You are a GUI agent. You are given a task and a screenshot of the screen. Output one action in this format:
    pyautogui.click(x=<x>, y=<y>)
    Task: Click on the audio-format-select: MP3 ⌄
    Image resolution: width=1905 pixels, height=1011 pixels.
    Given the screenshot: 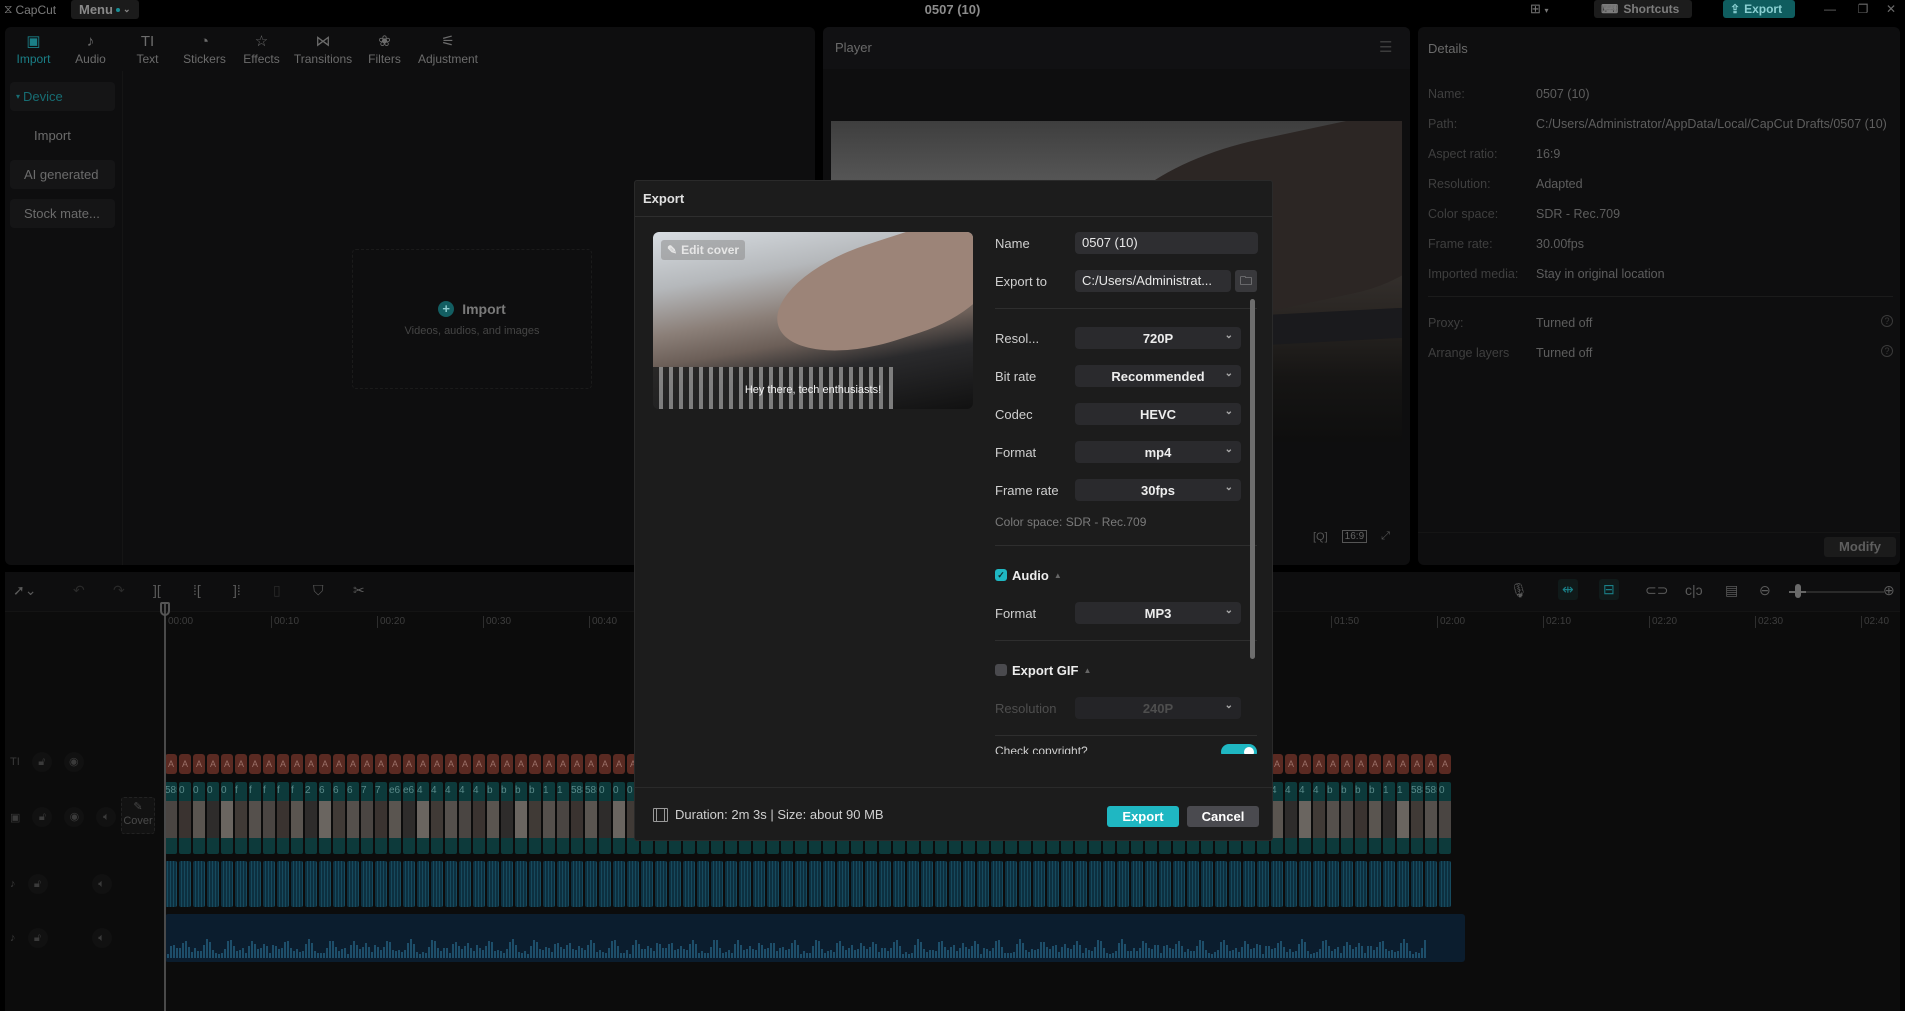 What is the action you would take?
    pyautogui.click(x=1158, y=613)
    